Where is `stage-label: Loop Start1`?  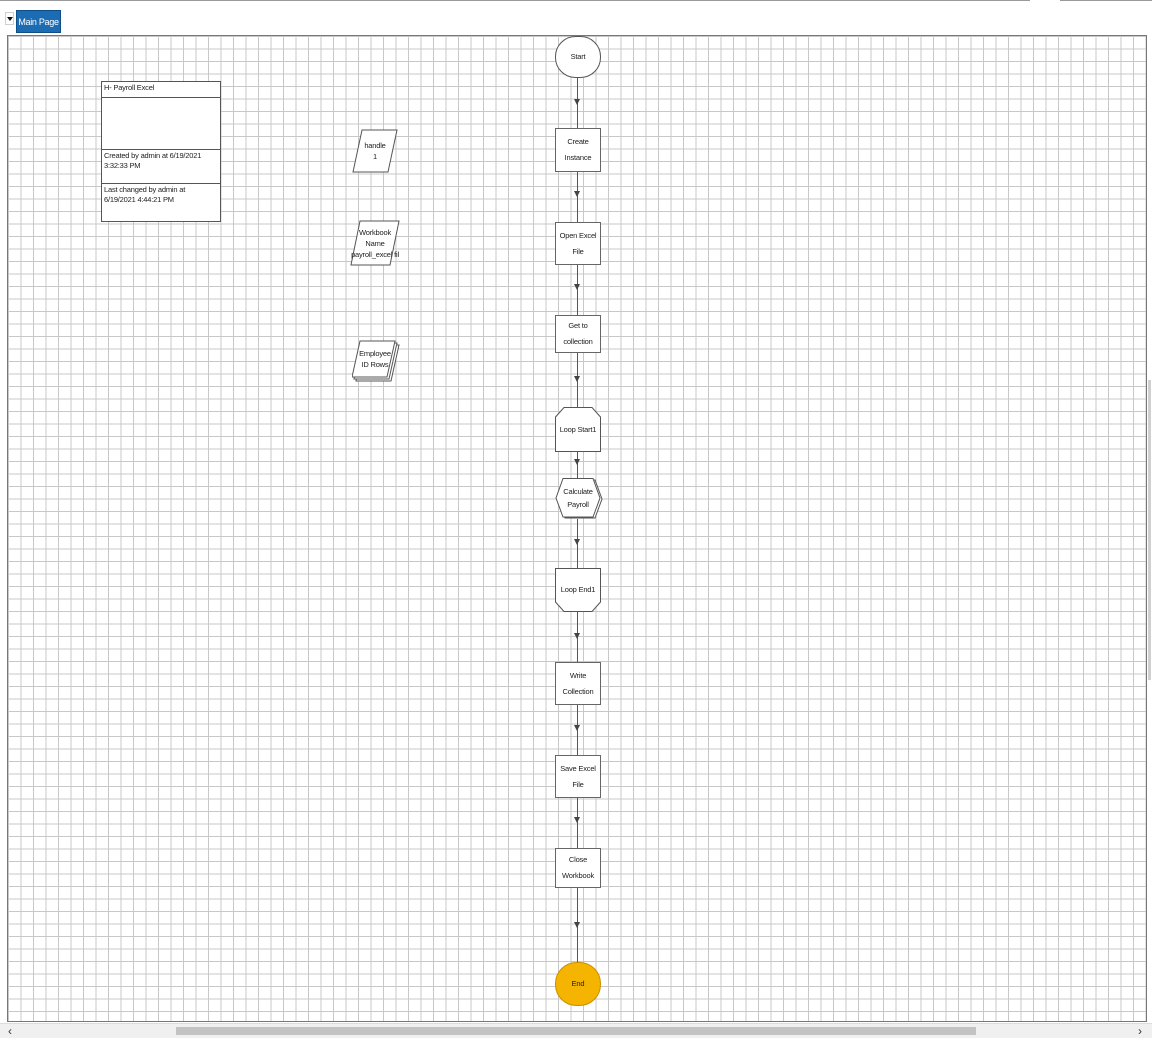
stage-label: Loop Start1 is located at coordinates (578, 429).